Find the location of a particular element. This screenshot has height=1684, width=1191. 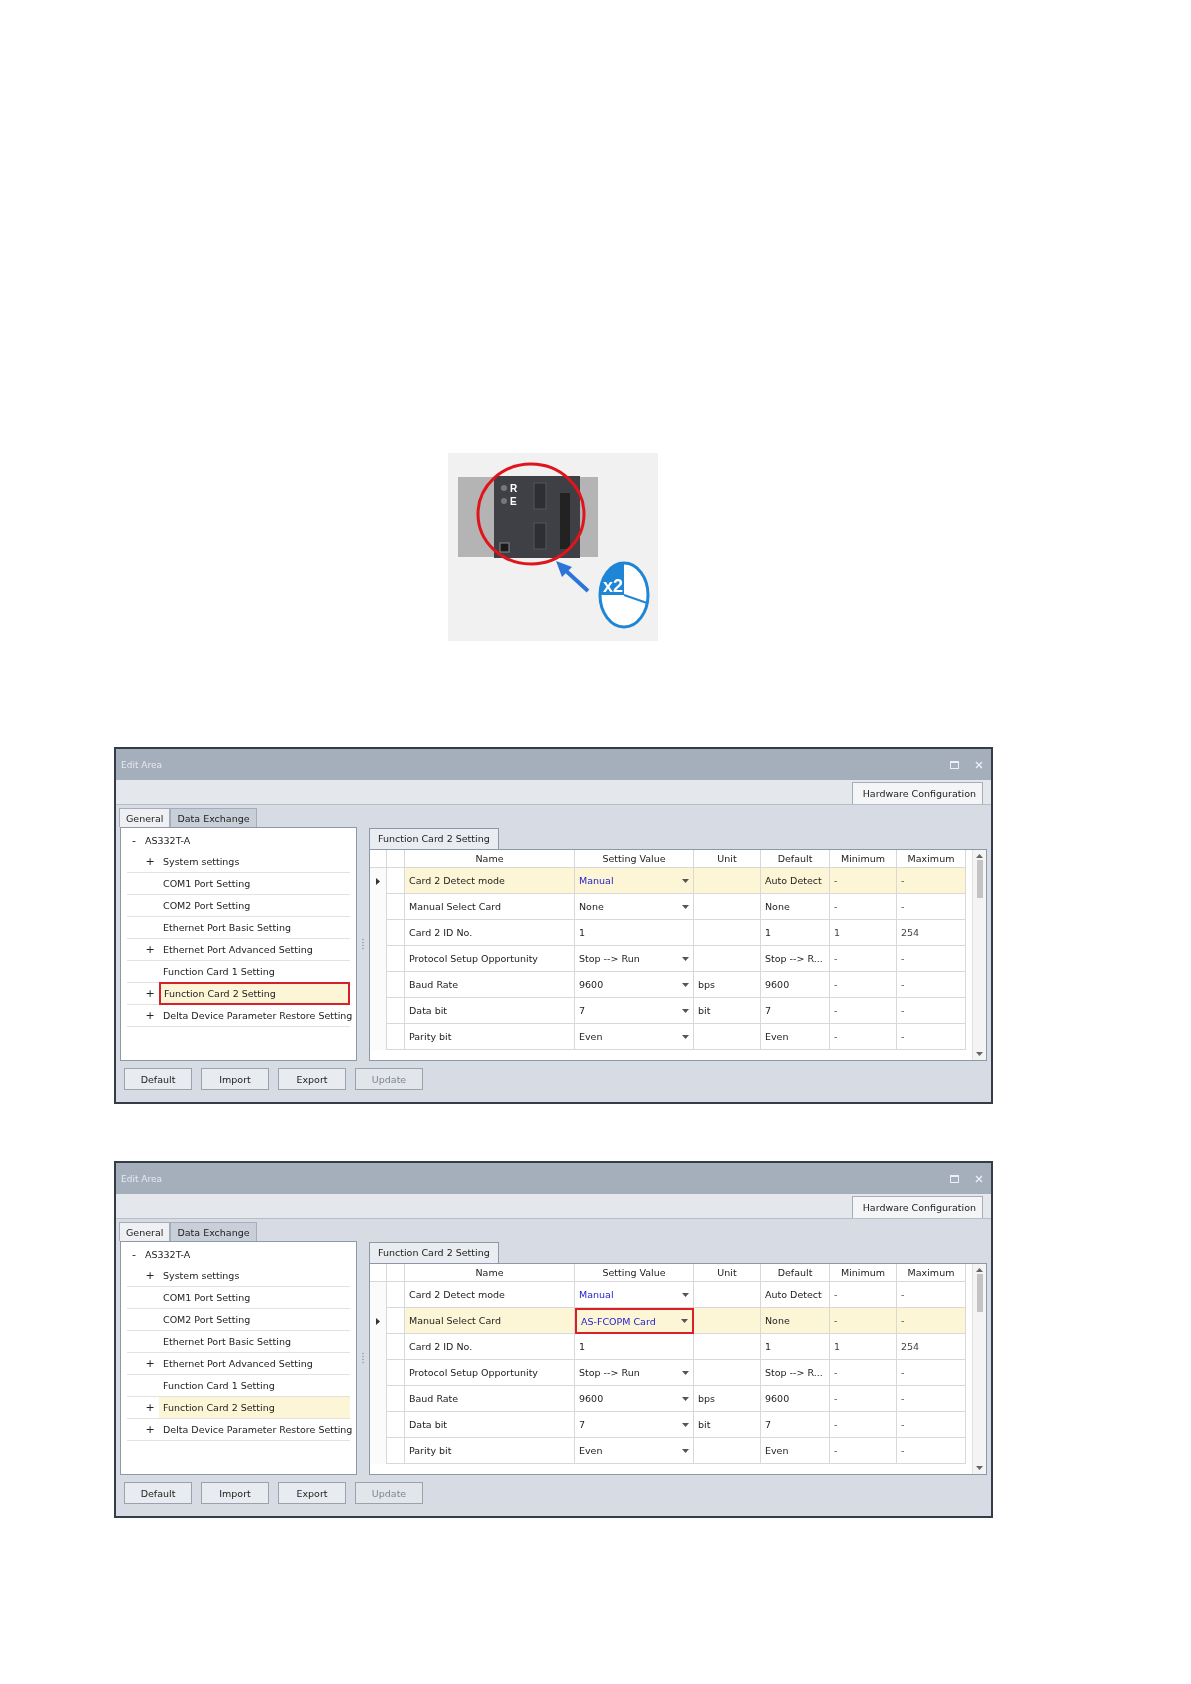

dropdown-cell: AS-FCOPM Card is located at coordinates (634, 1321).